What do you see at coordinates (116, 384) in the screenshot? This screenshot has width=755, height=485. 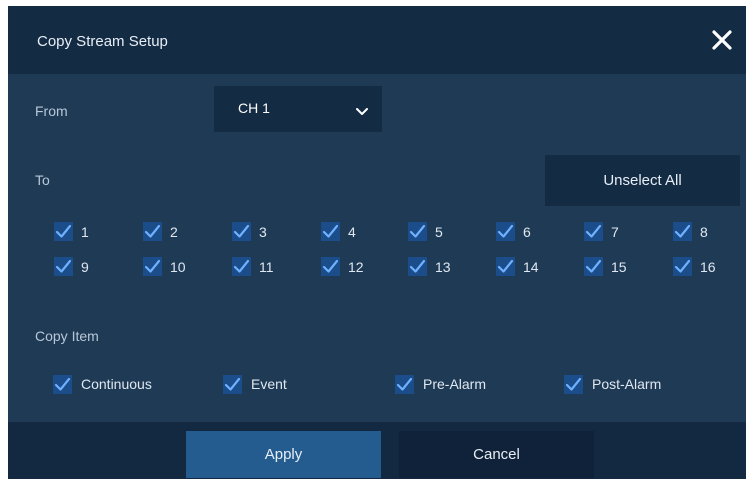 I see `copy-item-label: Continuous` at bounding box center [116, 384].